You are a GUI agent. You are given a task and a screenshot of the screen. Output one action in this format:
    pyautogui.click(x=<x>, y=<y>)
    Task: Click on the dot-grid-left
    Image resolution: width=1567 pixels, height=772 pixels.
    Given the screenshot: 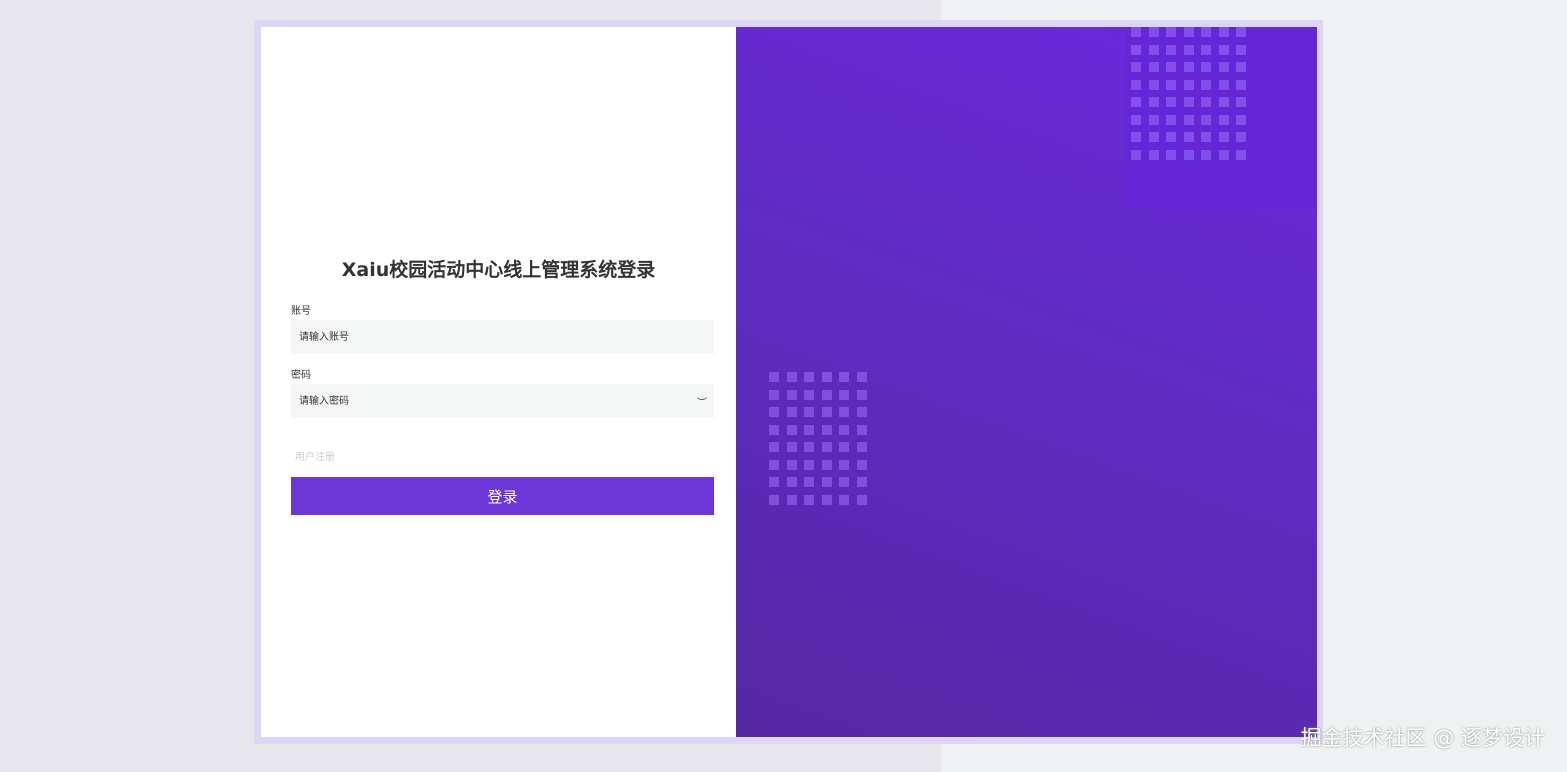 What is the action you would take?
    pyautogui.click(x=818, y=438)
    